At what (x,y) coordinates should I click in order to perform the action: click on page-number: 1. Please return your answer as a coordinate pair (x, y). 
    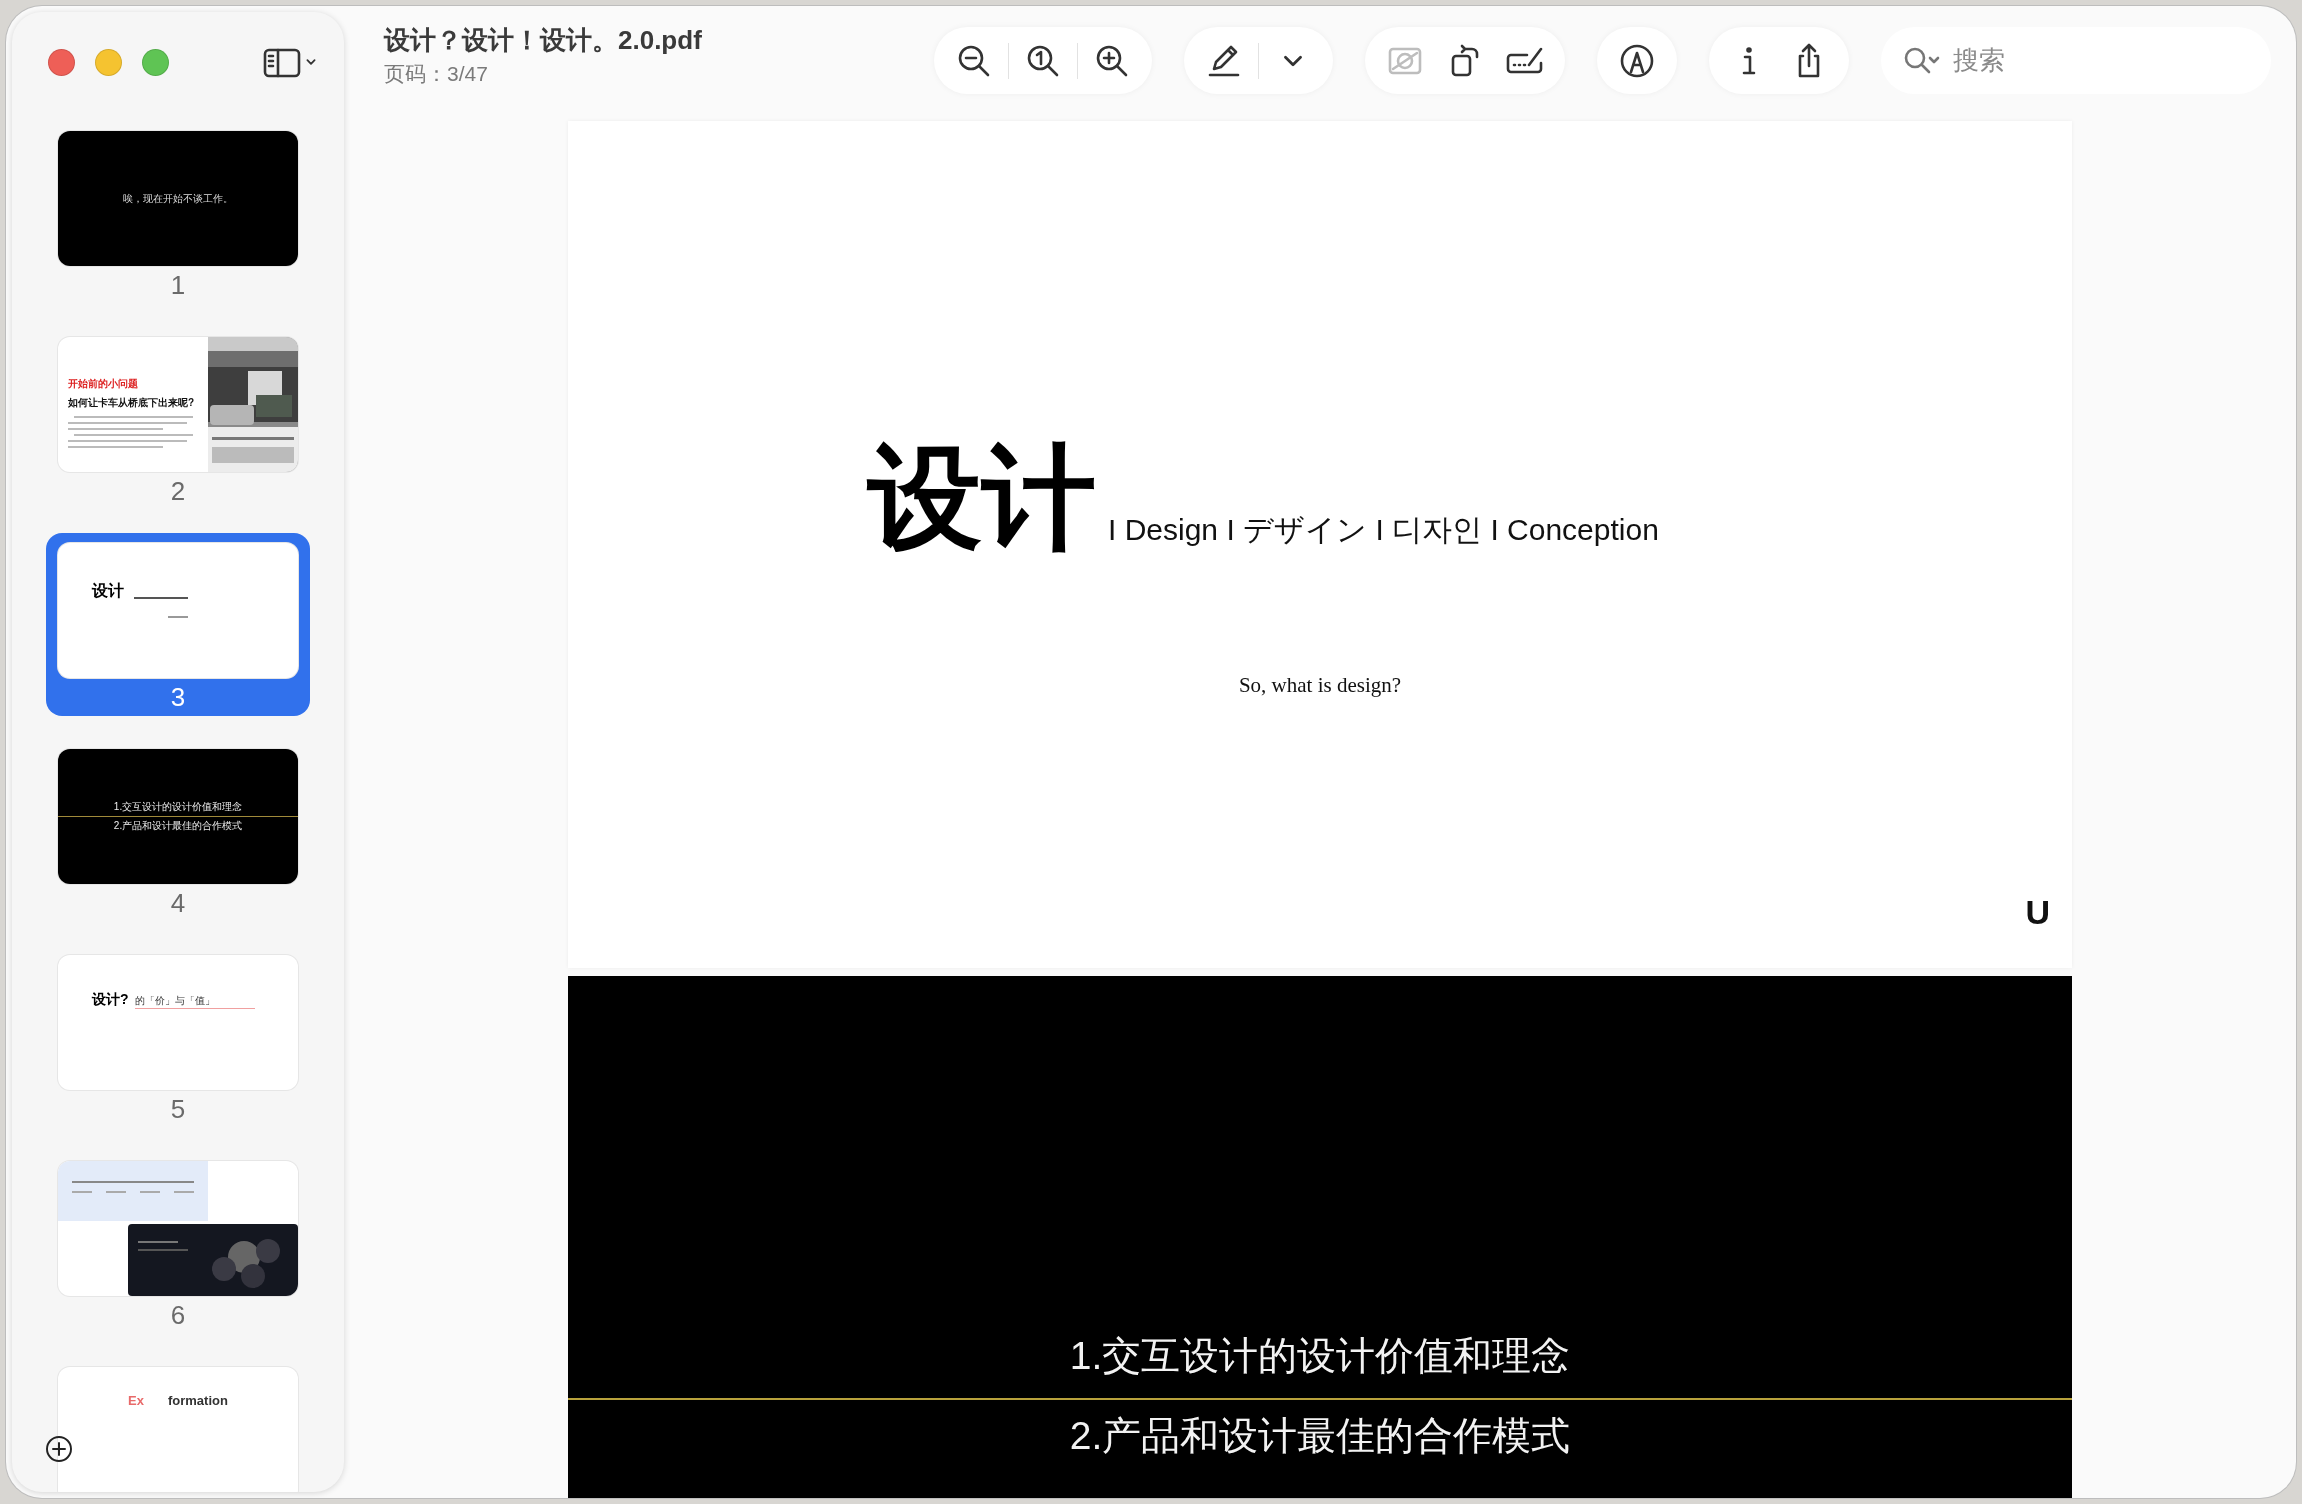
    Looking at the image, I should click on (178, 285).